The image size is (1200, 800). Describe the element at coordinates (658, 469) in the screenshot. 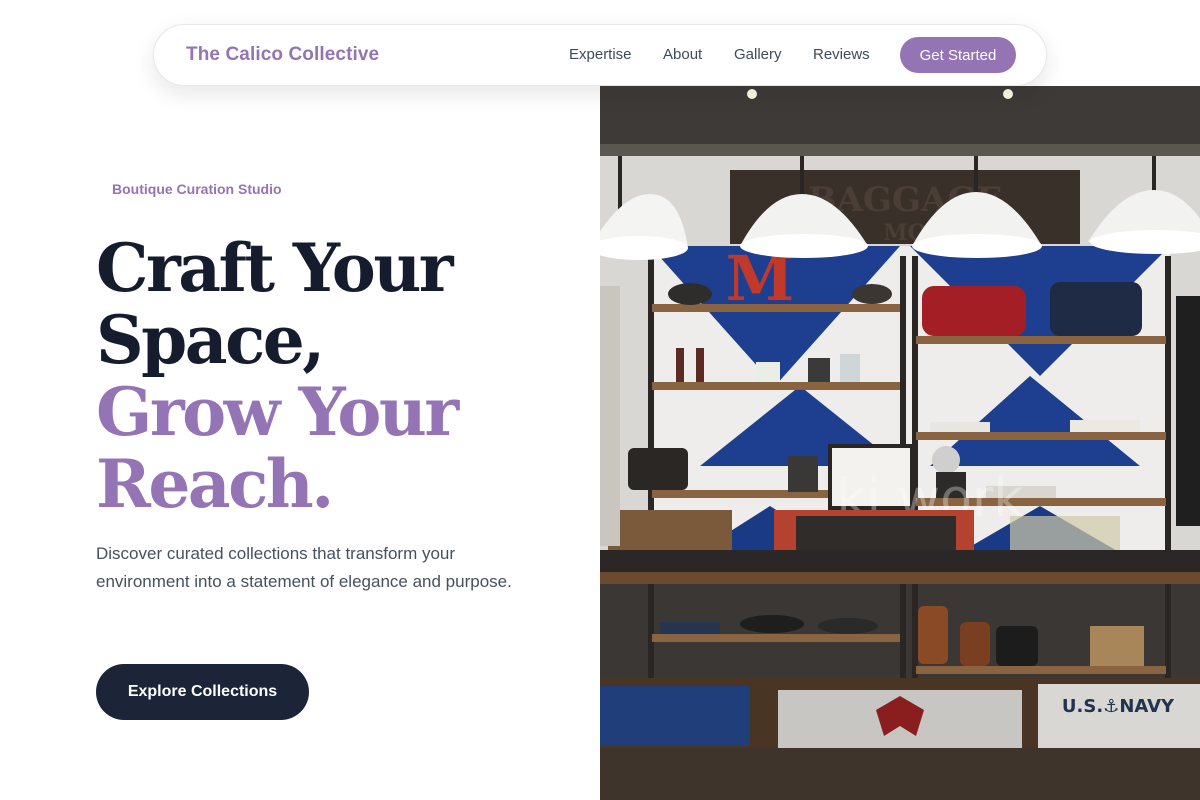

I see `boot` at that location.